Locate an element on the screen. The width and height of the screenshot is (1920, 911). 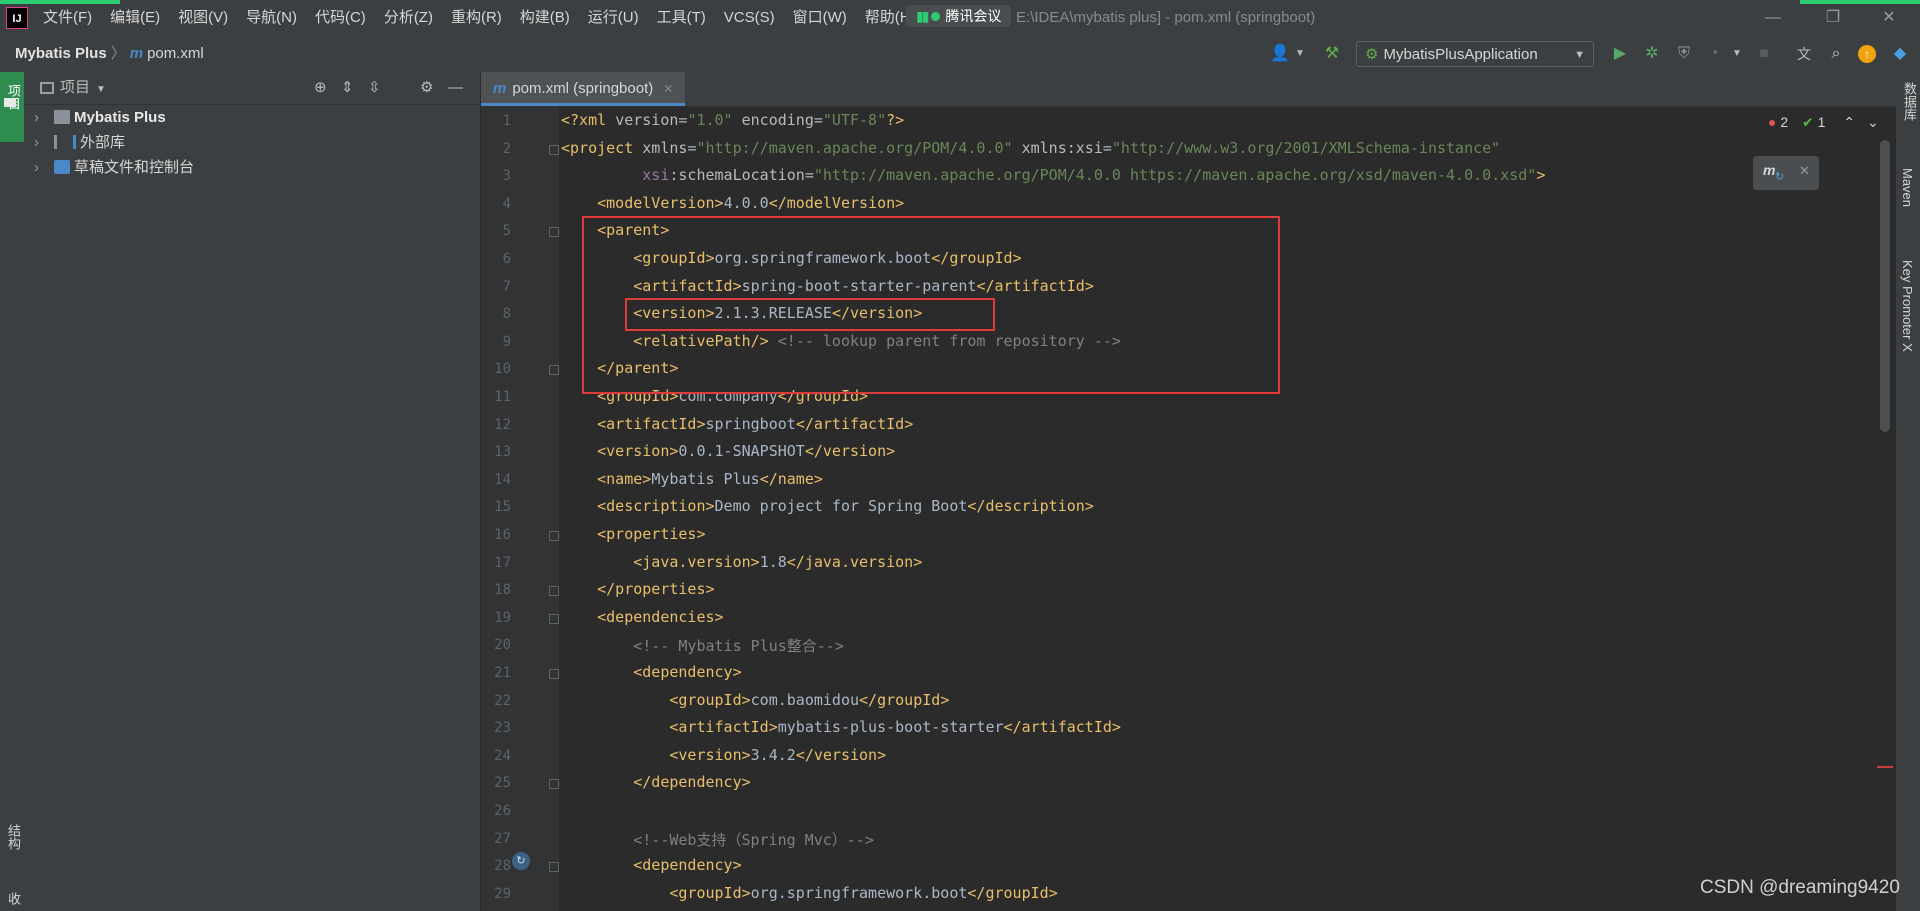
code-line: <!--Web支持（Spring Mvc）--> is located at coordinates (717, 839).